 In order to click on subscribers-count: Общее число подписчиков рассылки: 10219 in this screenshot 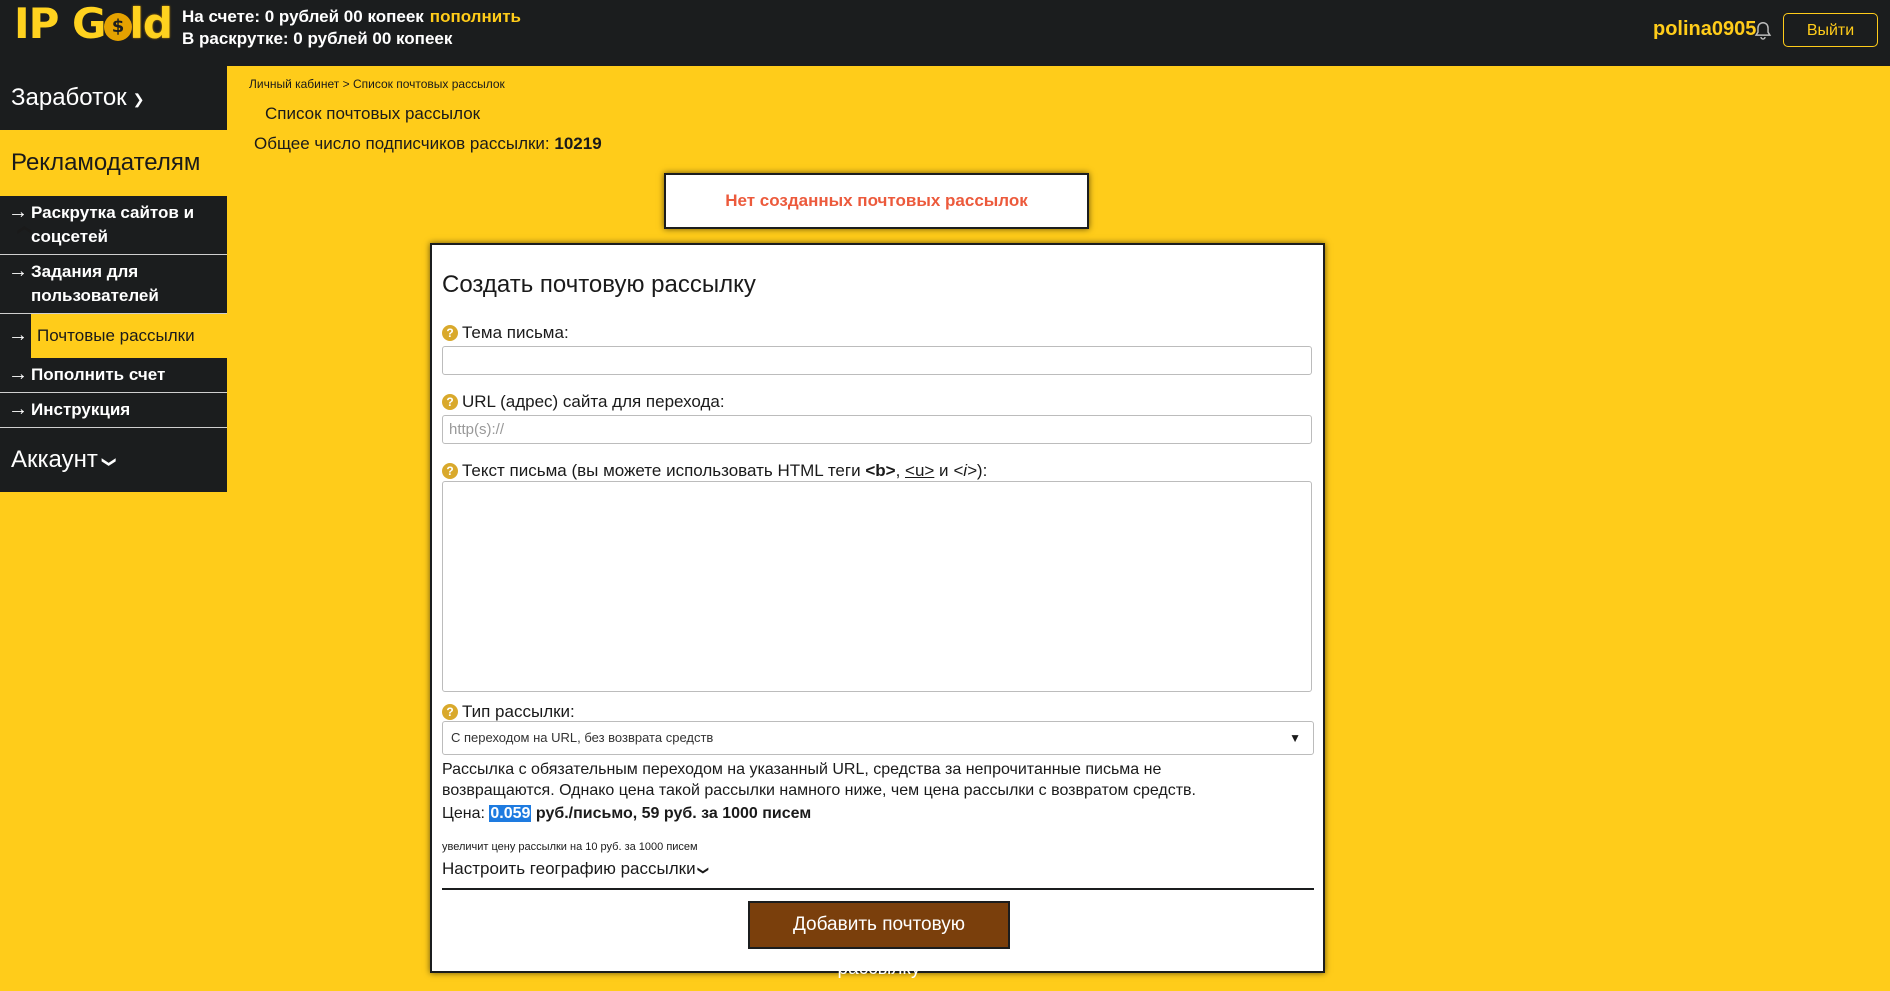, I will do `click(428, 144)`.